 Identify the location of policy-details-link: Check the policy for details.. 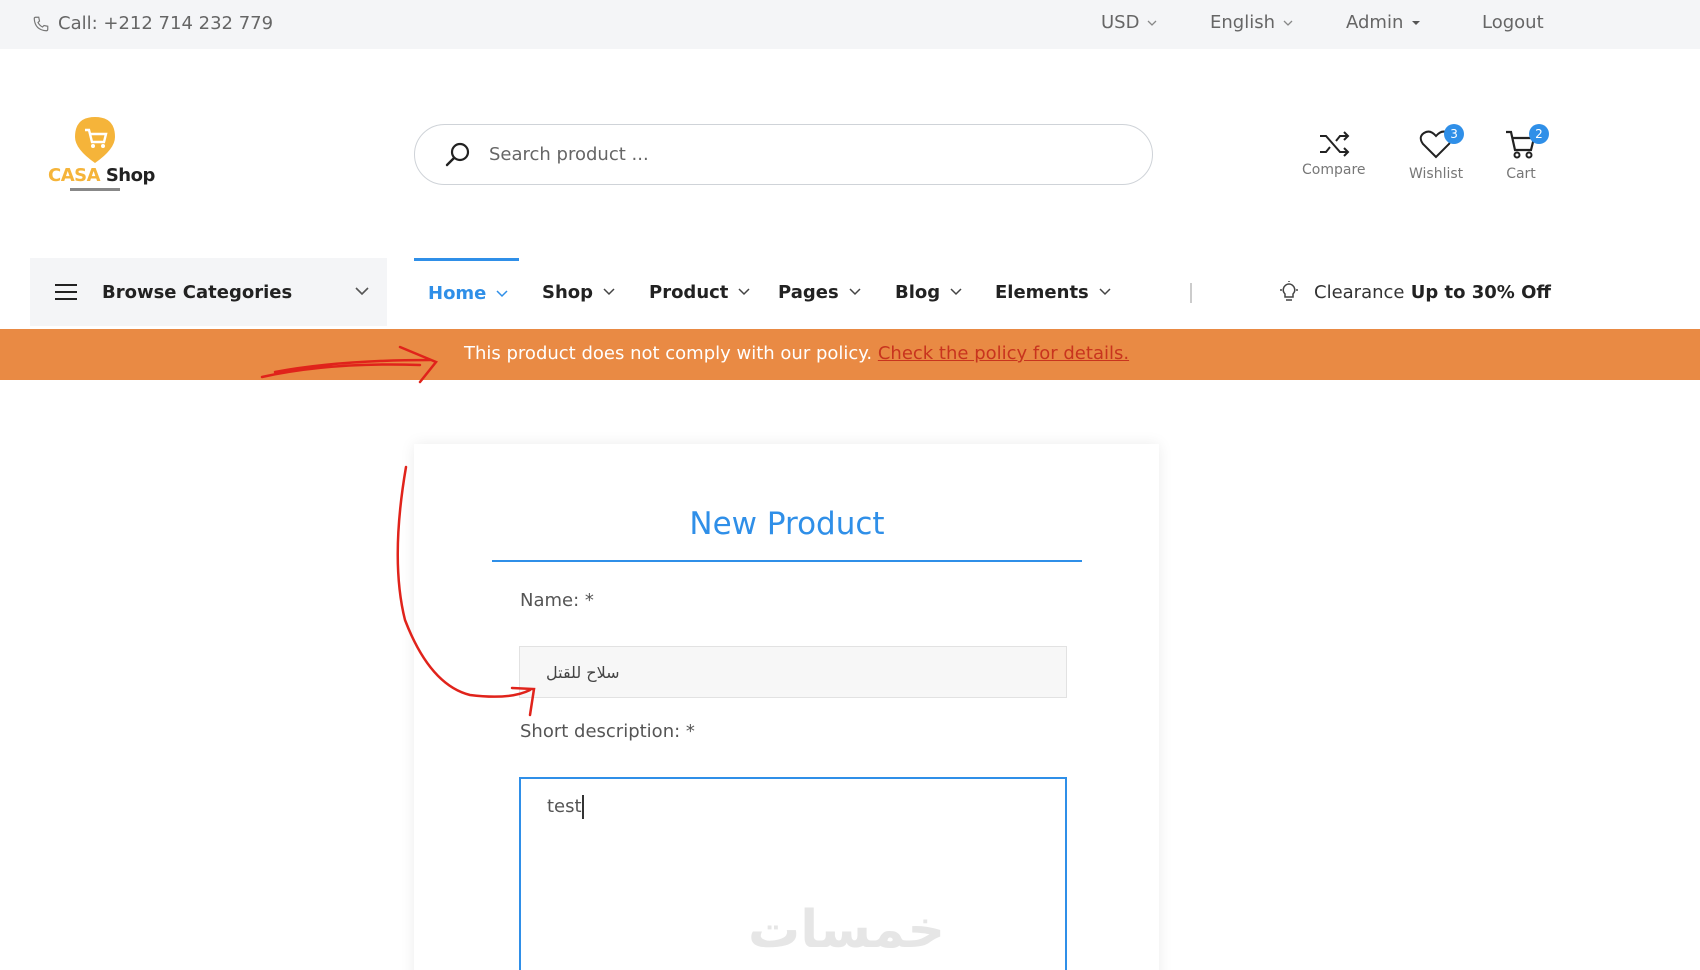
(1003, 353).